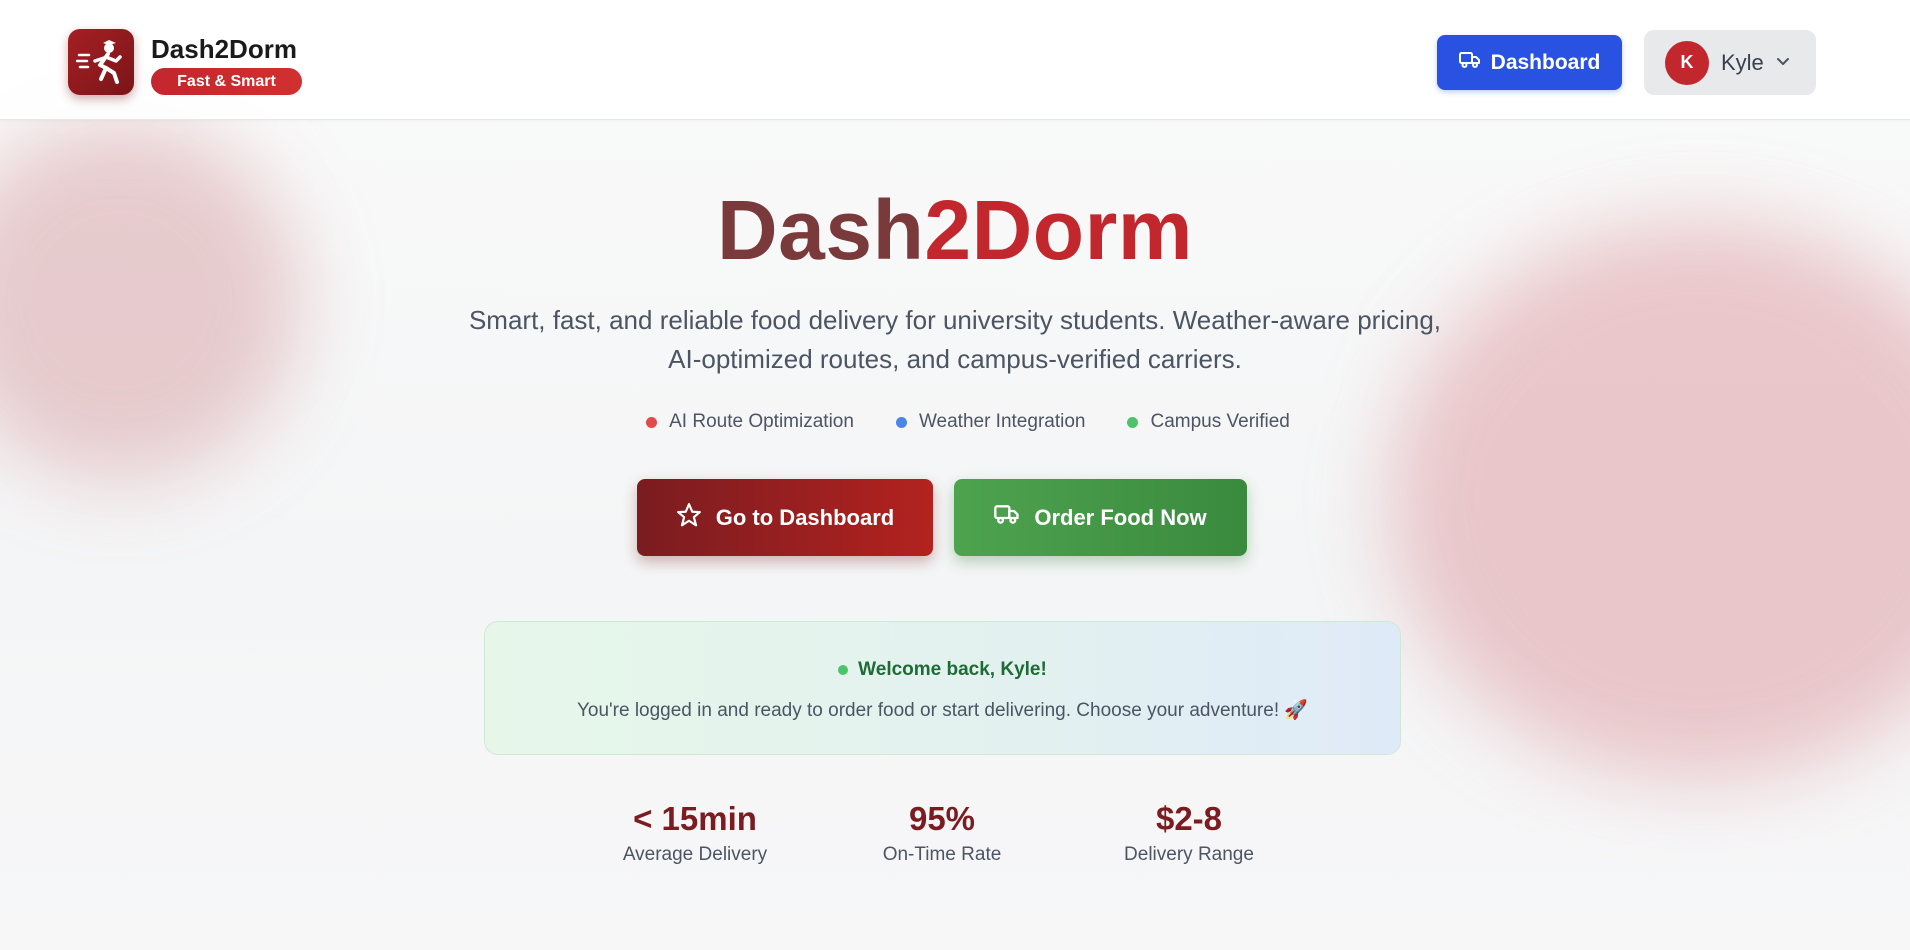 Image resolution: width=1910 pixels, height=950 pixels. Describe the element at coordinates (652, 422) in the screenshot. I see `red-dot-icon` at that location.